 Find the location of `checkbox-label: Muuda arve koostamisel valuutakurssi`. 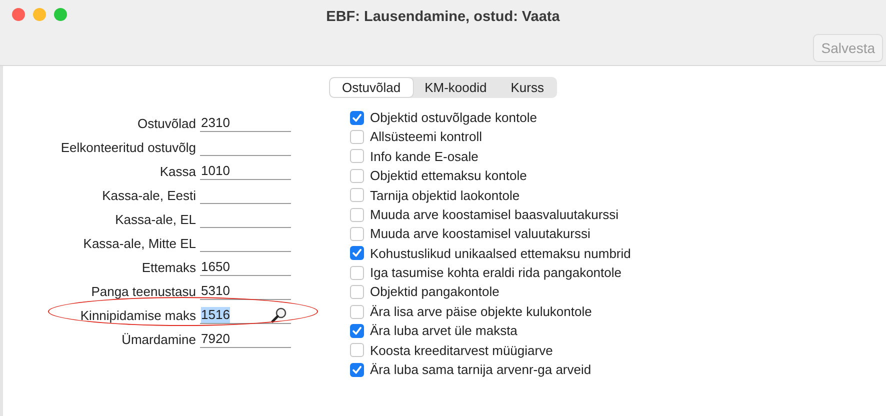

checkbox-label: Muuda arve koostamisel valuutakurssi is located at coordinates (480, 234).